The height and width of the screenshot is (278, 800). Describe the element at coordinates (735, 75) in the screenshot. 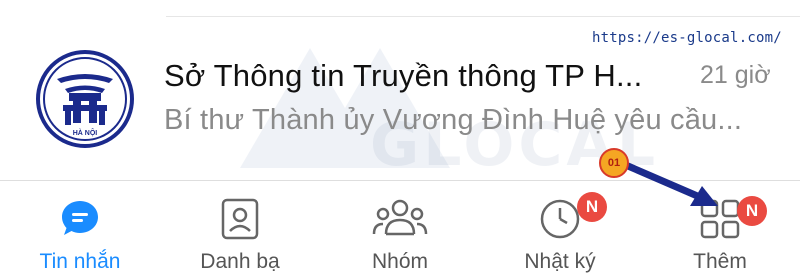

I see `chat-time: 21 giờ` at that location.